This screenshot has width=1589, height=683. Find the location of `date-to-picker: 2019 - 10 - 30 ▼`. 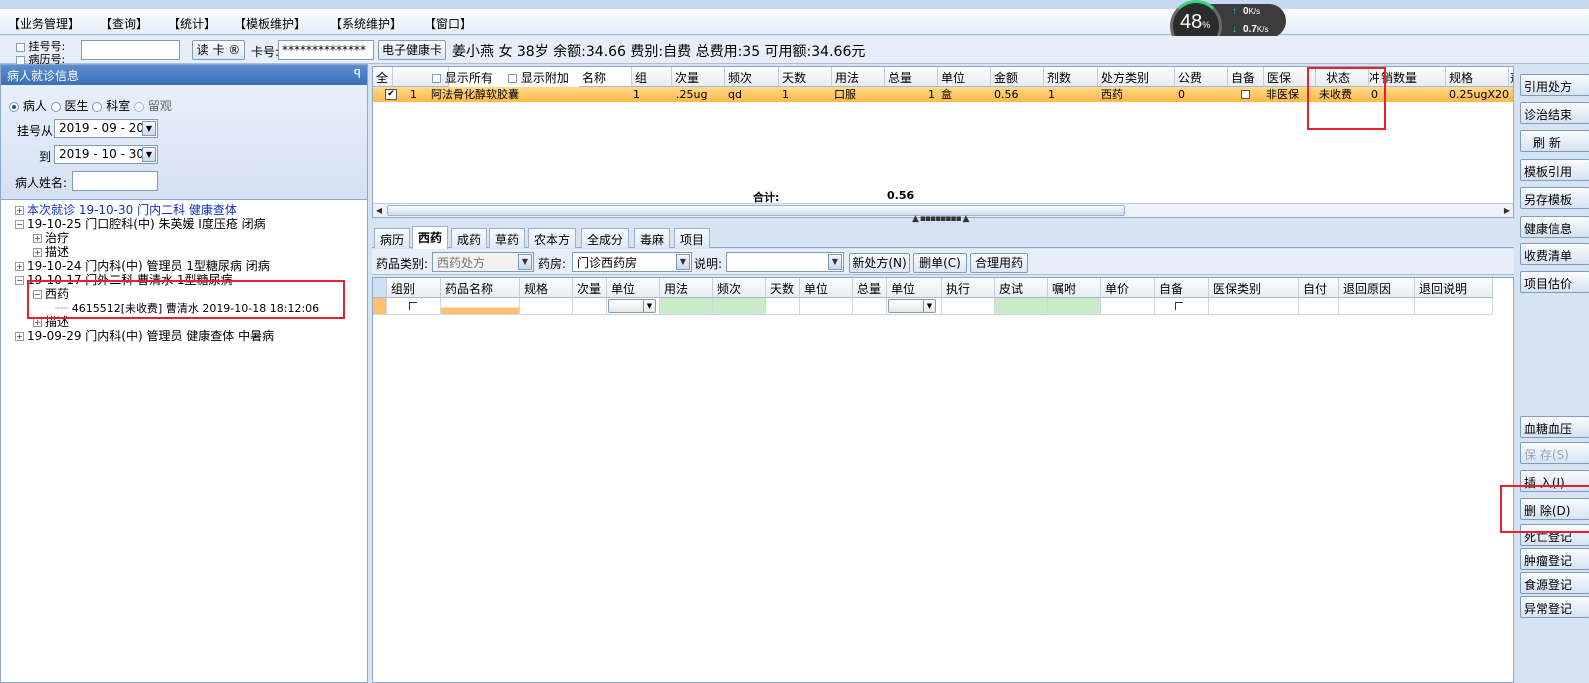

date-to-picker: 2019 - 10 - 30 ▼ is located at coordinates (106, 154).